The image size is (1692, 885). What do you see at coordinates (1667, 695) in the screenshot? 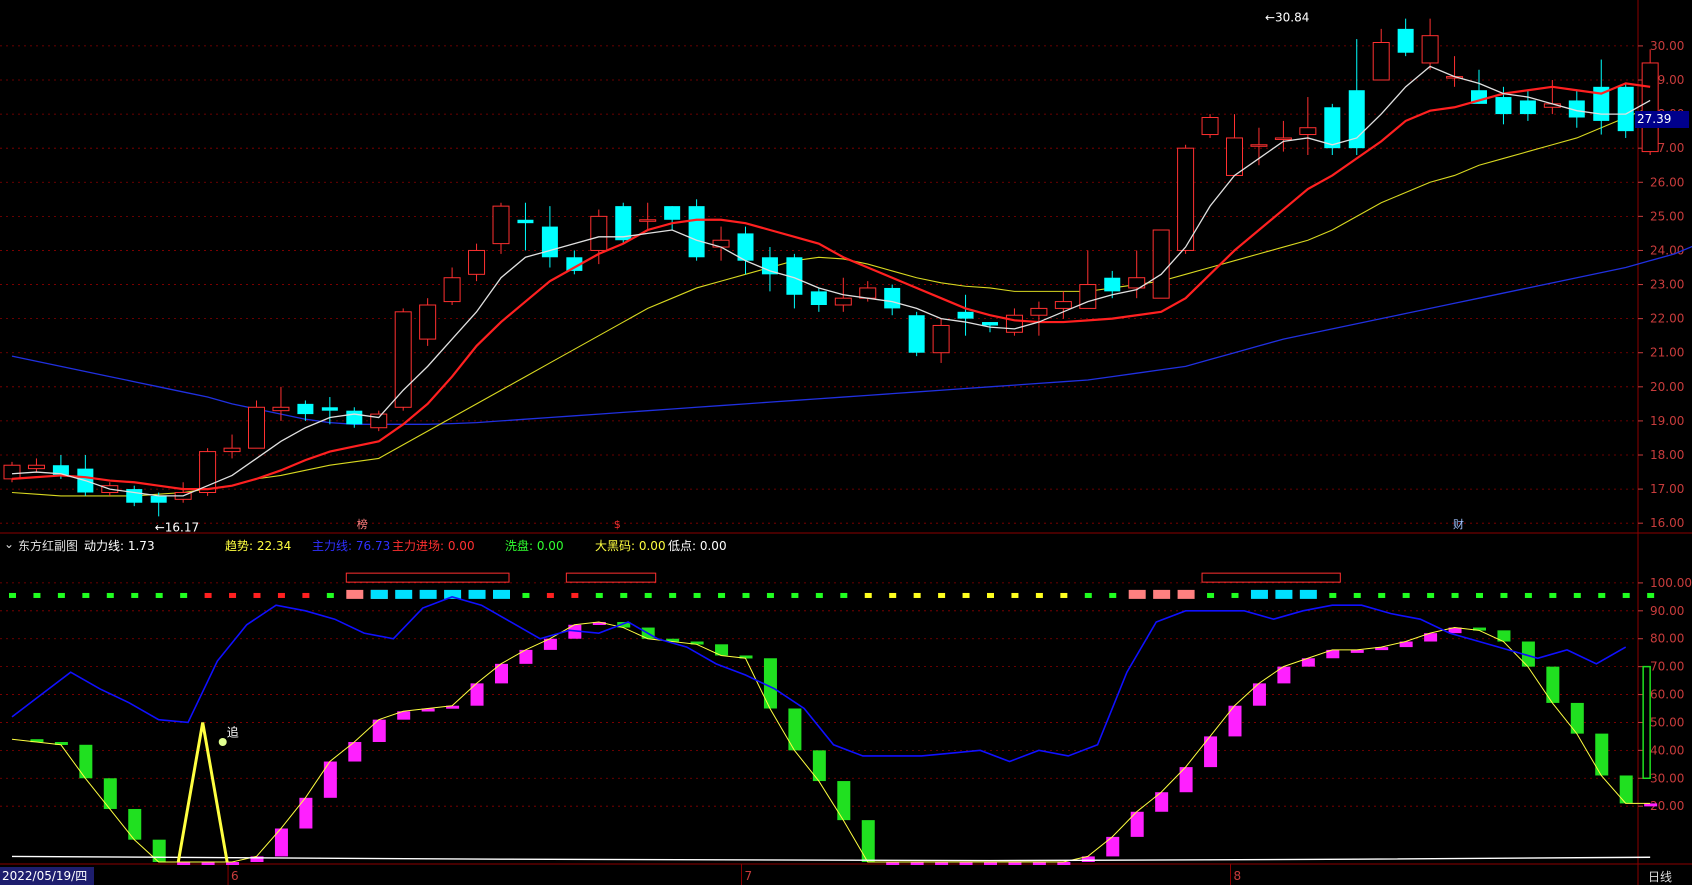
I see `indicator-tick-label: 60.00` at bounding box center [1667, 695].